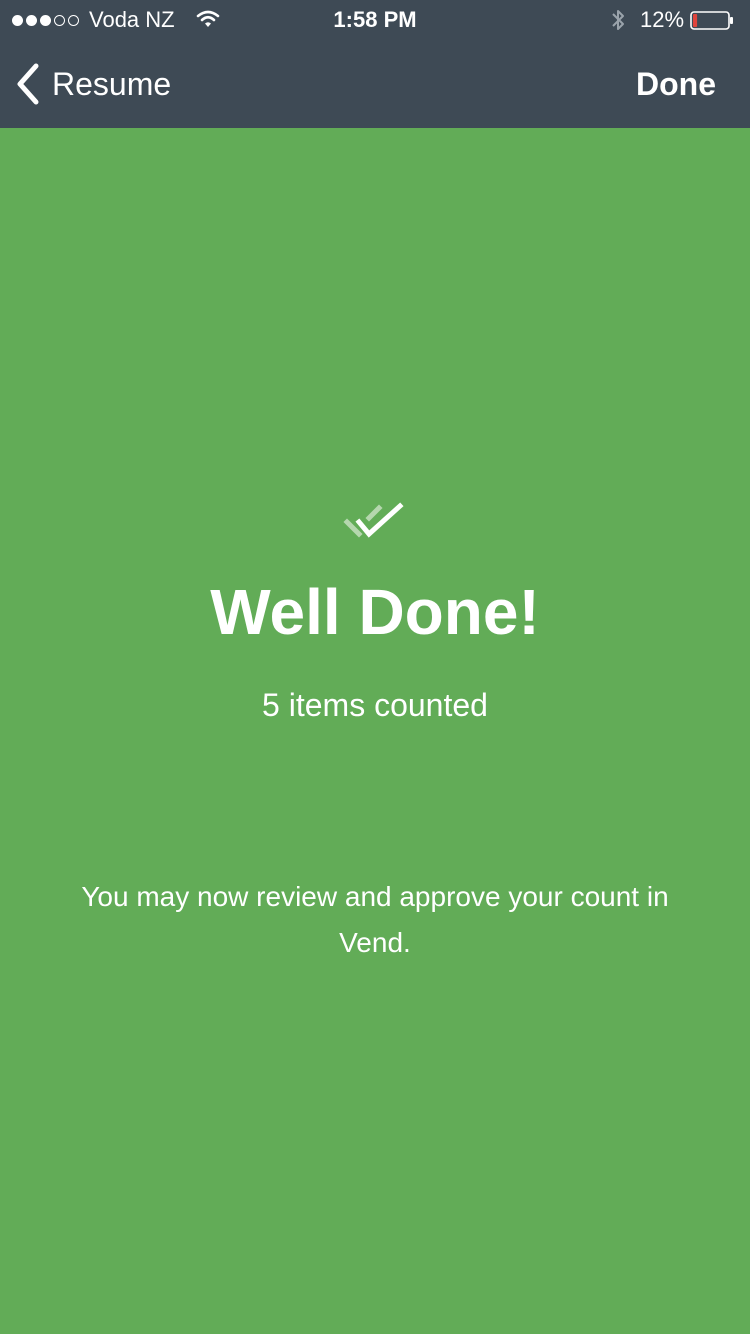 The width and height of the screenshot is (750, 1334). What do you see at coordinates (375, 705) in the screenshot?
I see `items-counted-text: 5 items counted` at bounding box center [375, 705].